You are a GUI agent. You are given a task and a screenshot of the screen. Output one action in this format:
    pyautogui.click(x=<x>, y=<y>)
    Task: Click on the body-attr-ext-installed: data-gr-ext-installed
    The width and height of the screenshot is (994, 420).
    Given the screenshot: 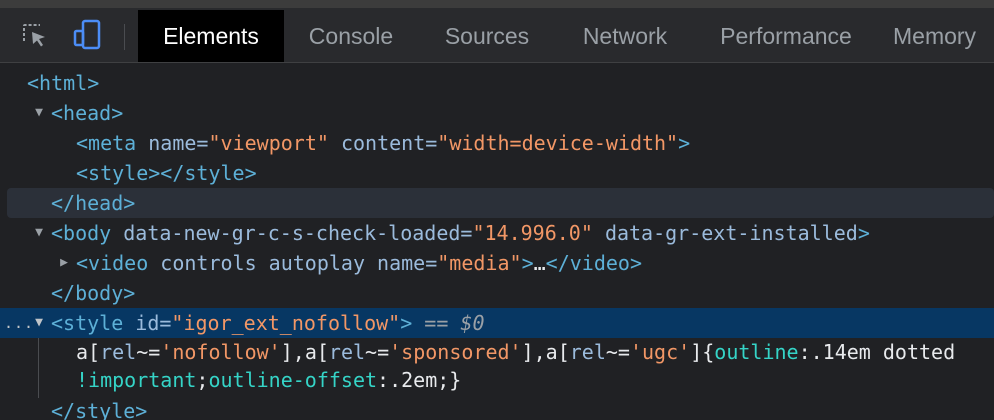 What is the action you would take?
    pyautogui.click(x=731, y=233)
    